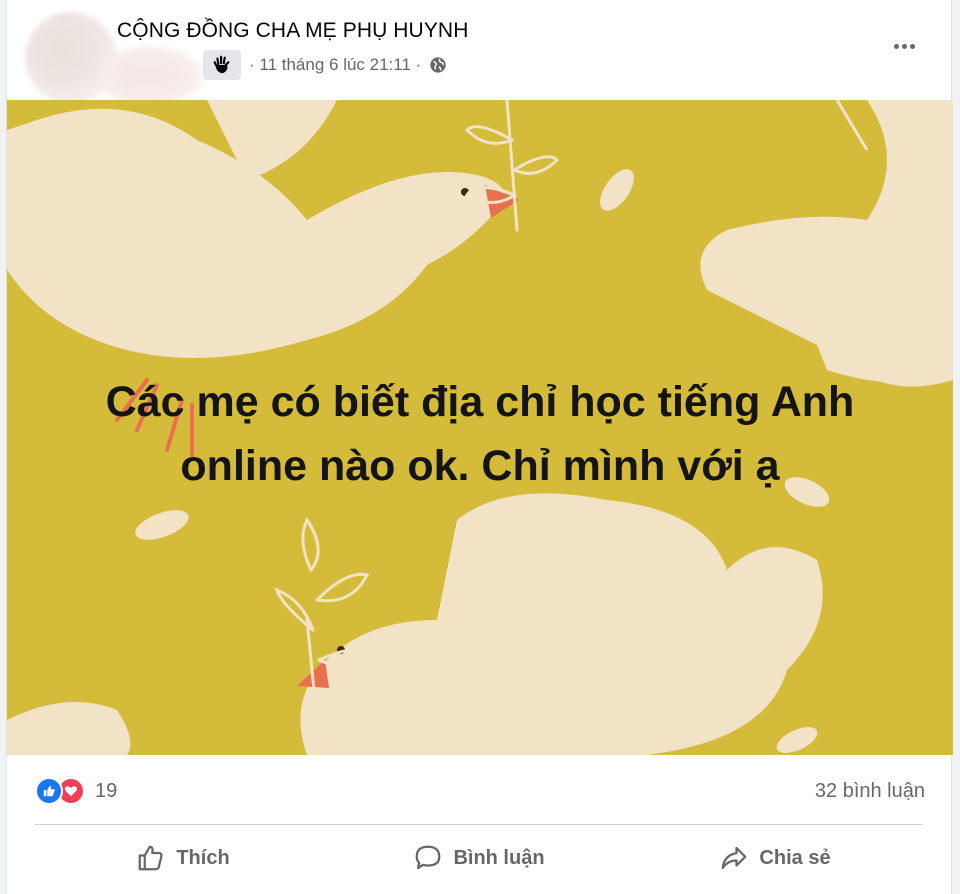 The width and height of the screenshot is (960, 894). Describe the element at coordinates (795, 857) in the screenshot. I see `share-button-label: Chia sẻ` at that location.